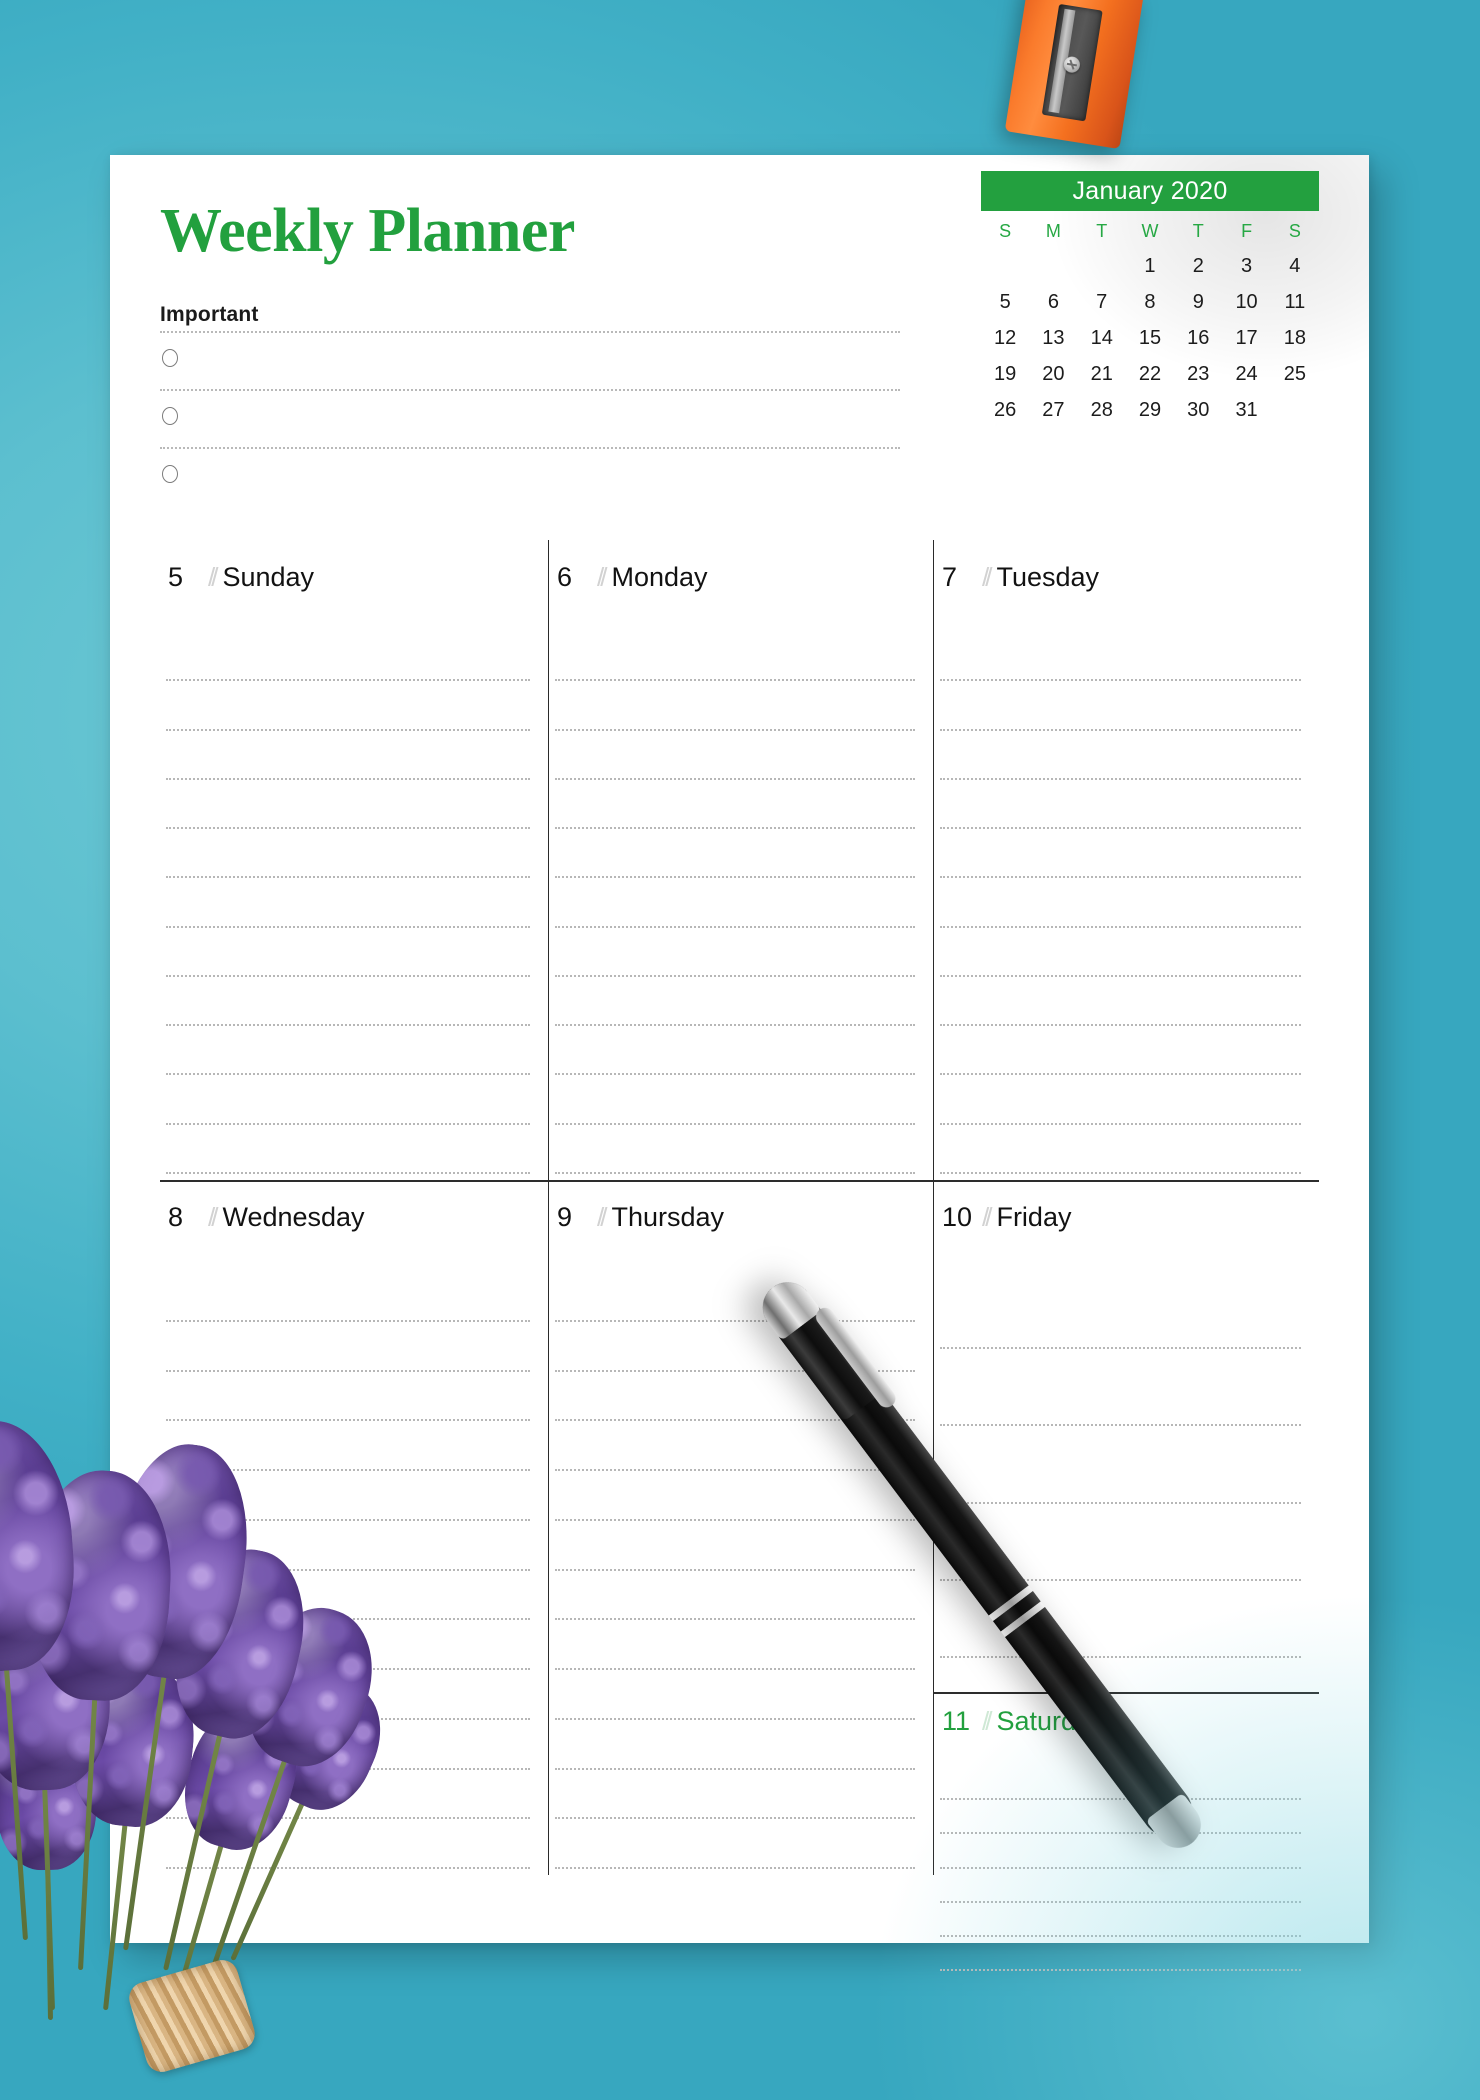  I want to click on calendar-day: 2, so click(1198, 266).